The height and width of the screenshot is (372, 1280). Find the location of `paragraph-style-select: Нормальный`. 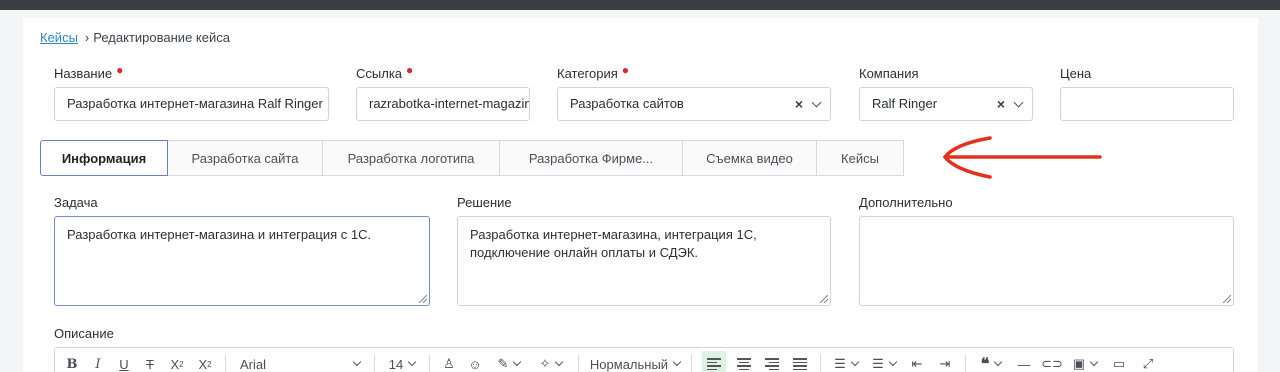

paragraph-style-select: Нормальный is located at coordinates (635, 361).